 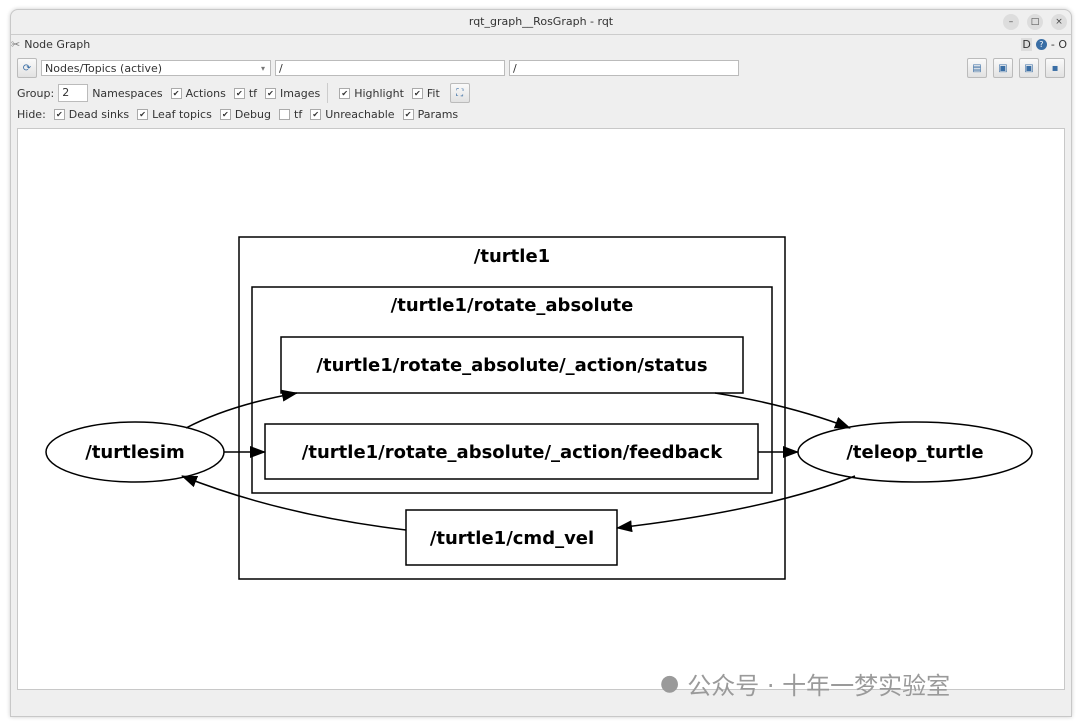 I want to click on edge-teleop-cmdvel, so click(x=736, y=504).